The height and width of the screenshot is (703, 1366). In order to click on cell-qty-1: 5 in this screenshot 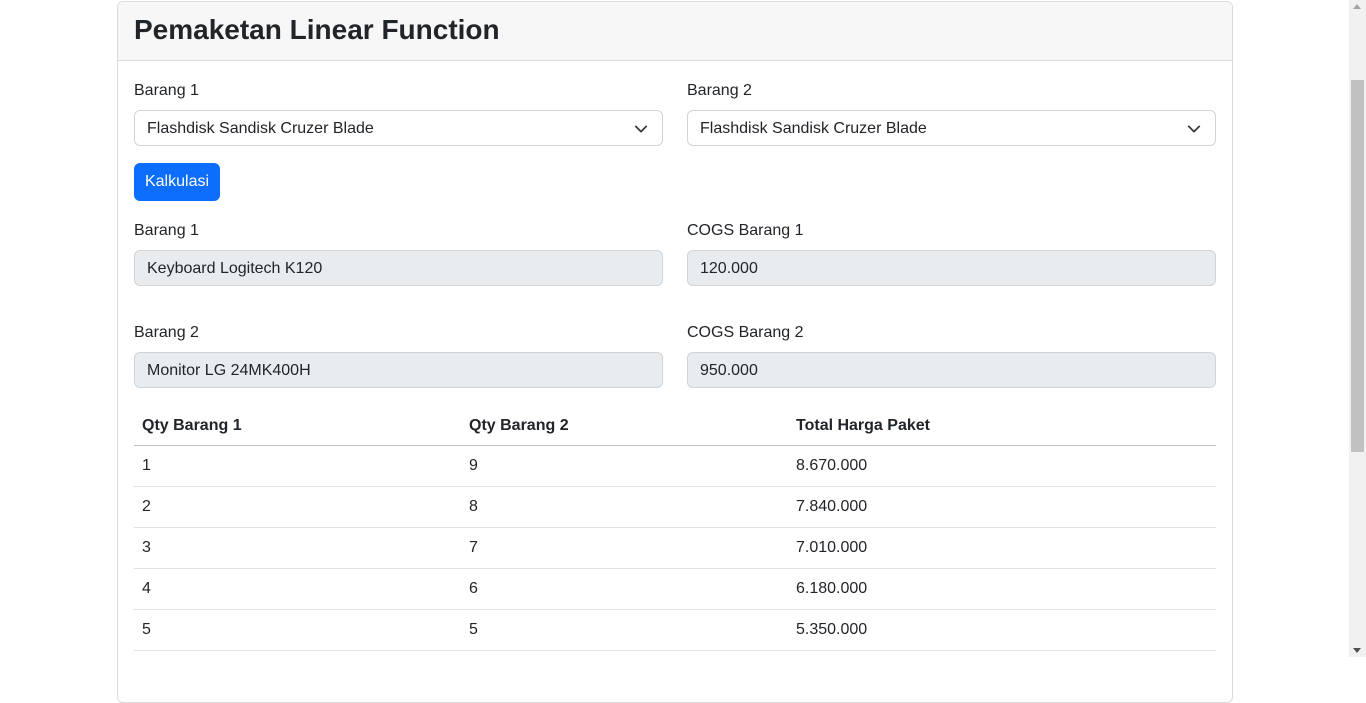, I will do `click(297, 630)`.